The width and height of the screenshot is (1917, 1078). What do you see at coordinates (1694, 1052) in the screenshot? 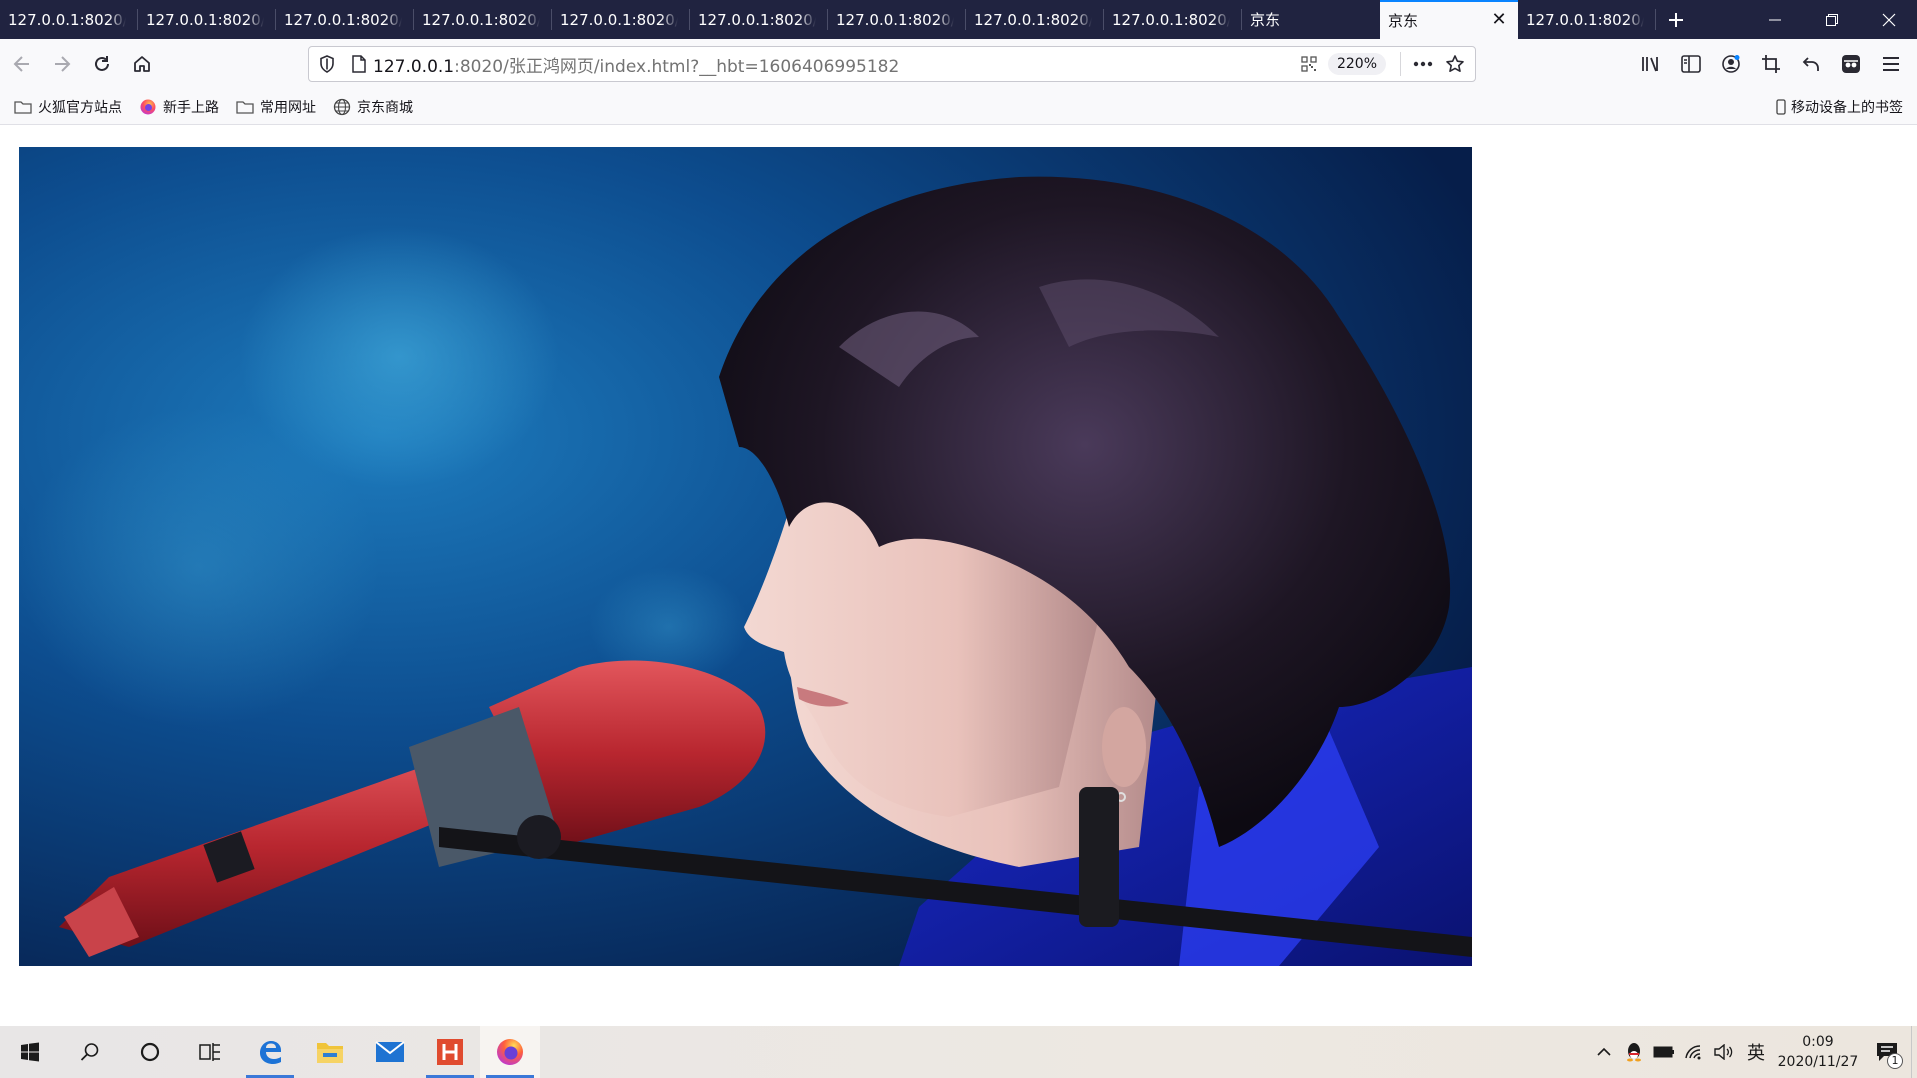
I see `tray-network` at bounding box center [1694, 1052].